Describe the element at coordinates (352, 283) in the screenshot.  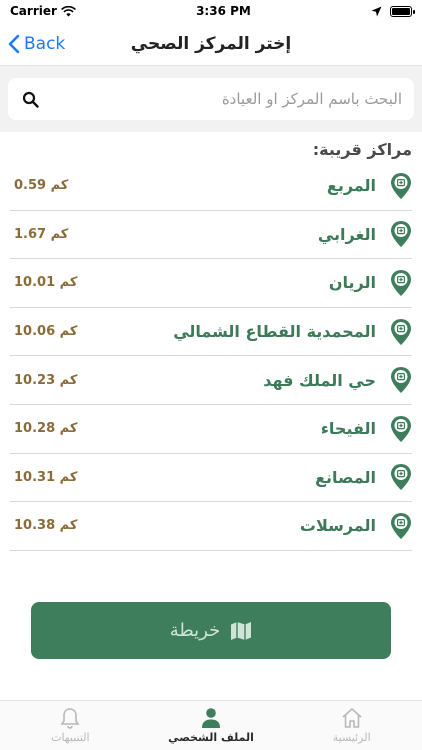
I see `center-name: الريان` at that location.